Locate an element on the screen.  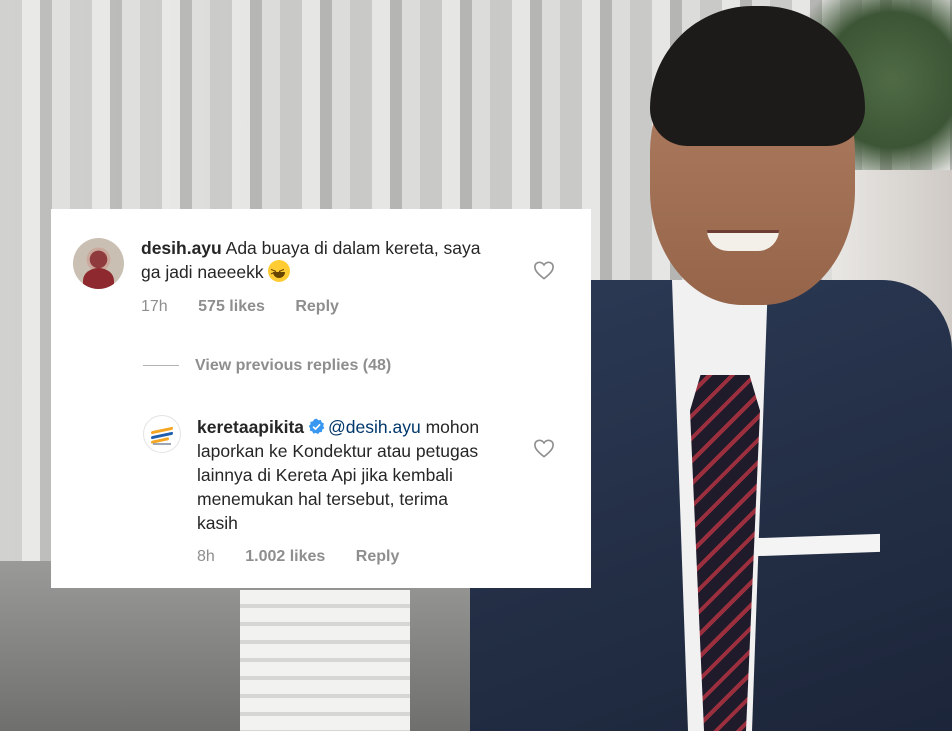
grinning-squinting-face-icon is located at coordinates (278, 272).